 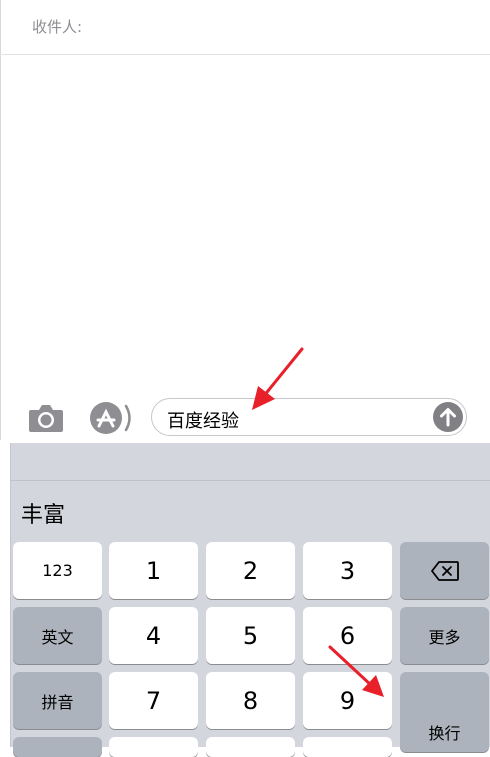 What do you see at coordinates (250, 510) in the screenshot?
I see `candidate-bar: 丰富` at bounding box center [250, 510].